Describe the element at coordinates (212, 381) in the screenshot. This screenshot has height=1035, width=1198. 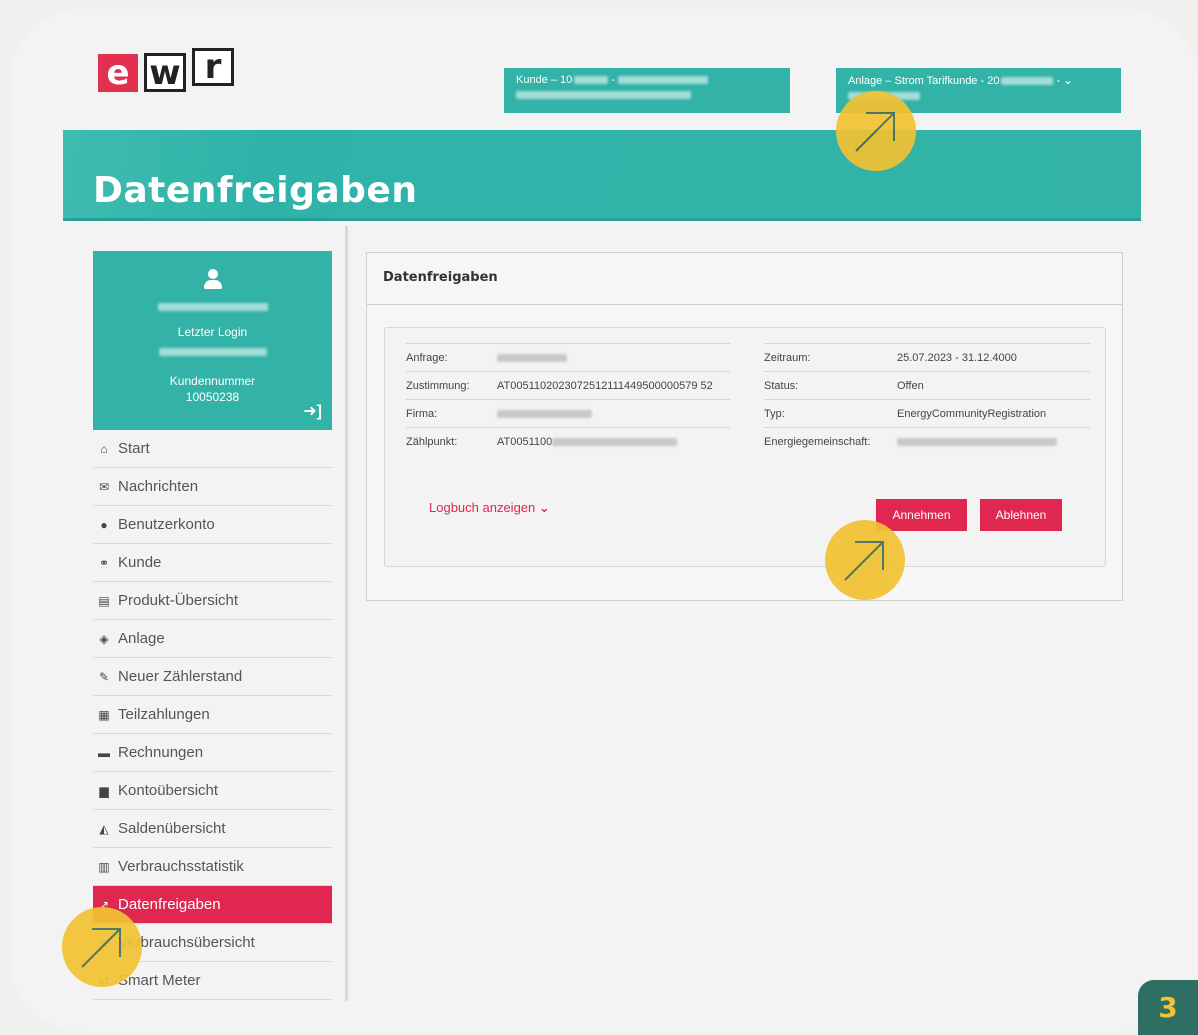
I see `customer-number-label: Kundennummer` at that location.